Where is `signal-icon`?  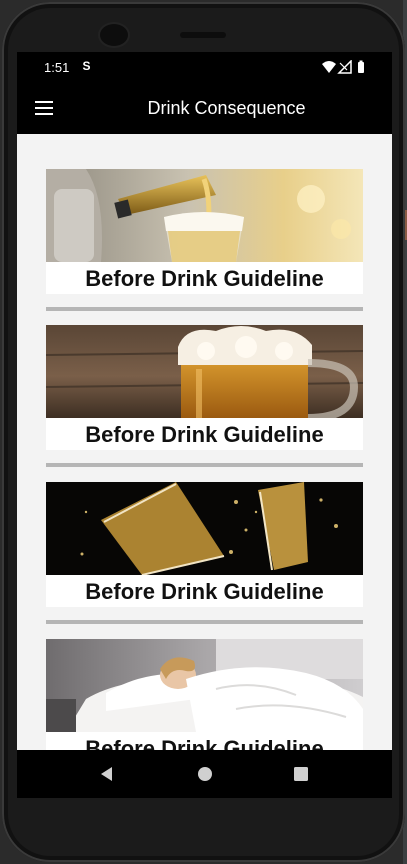 signal-icon is located at coordinates (344, 67).